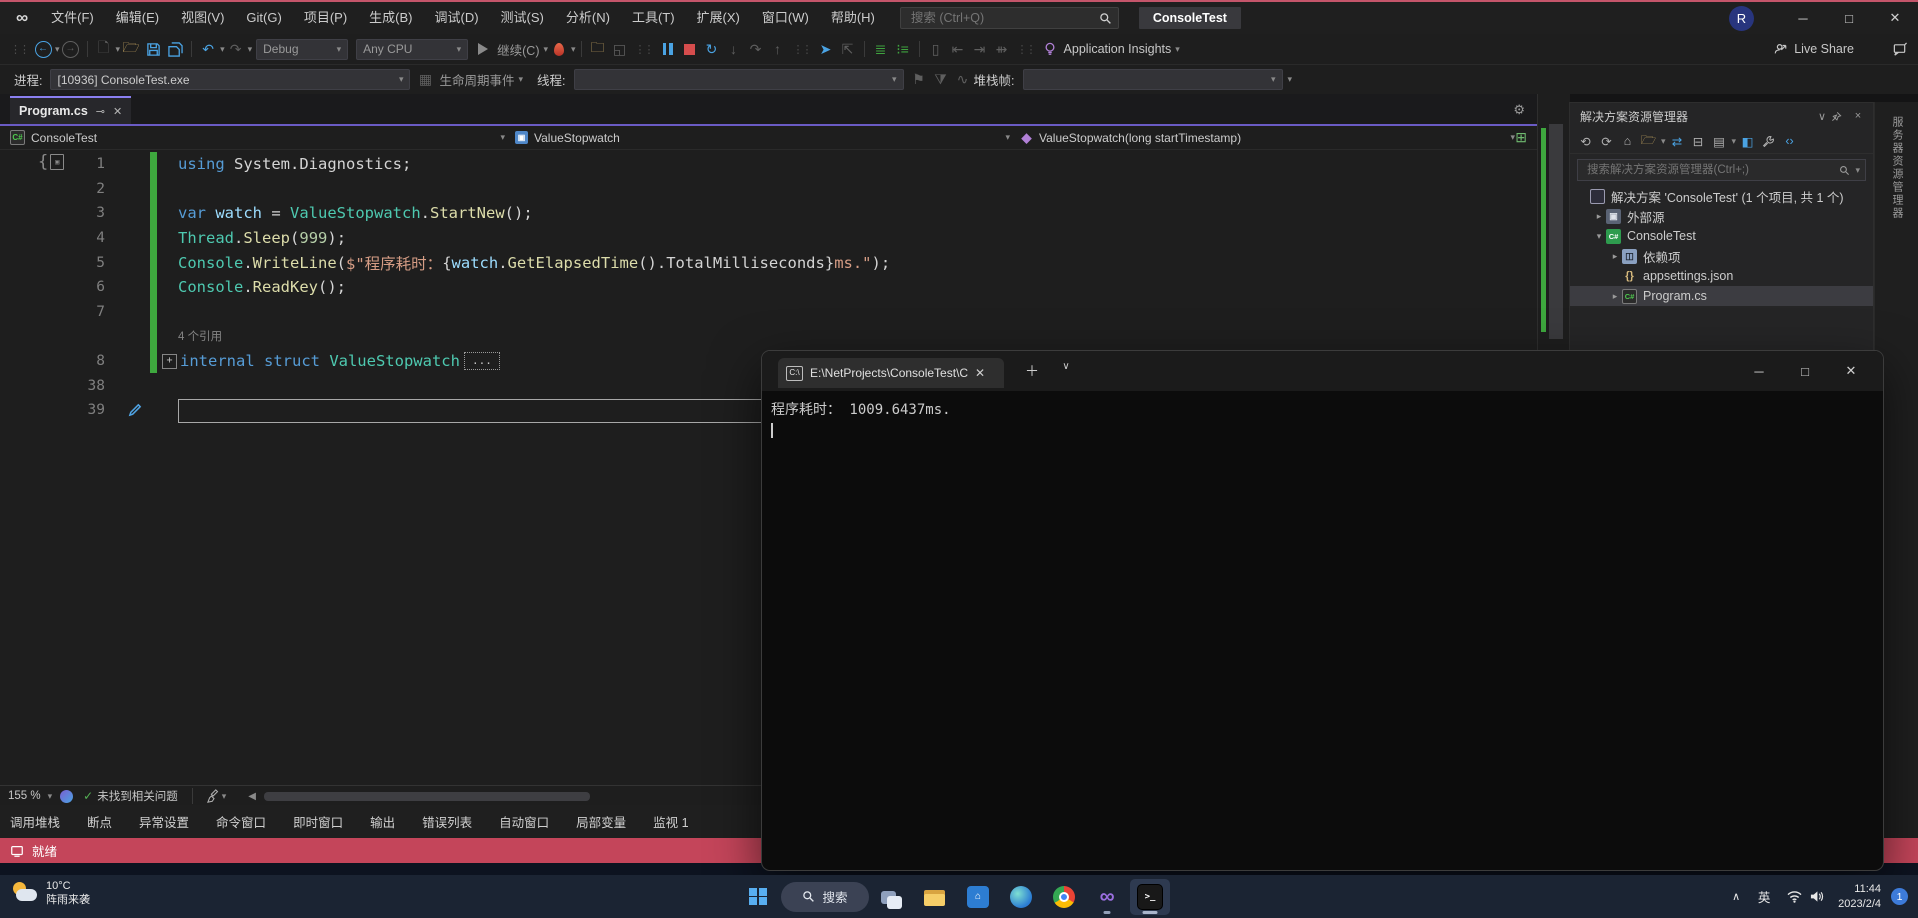  Describe the element at coordinates (941, 80) in the screenshot. I see `filter-threads-icon: ⧩` at that location.